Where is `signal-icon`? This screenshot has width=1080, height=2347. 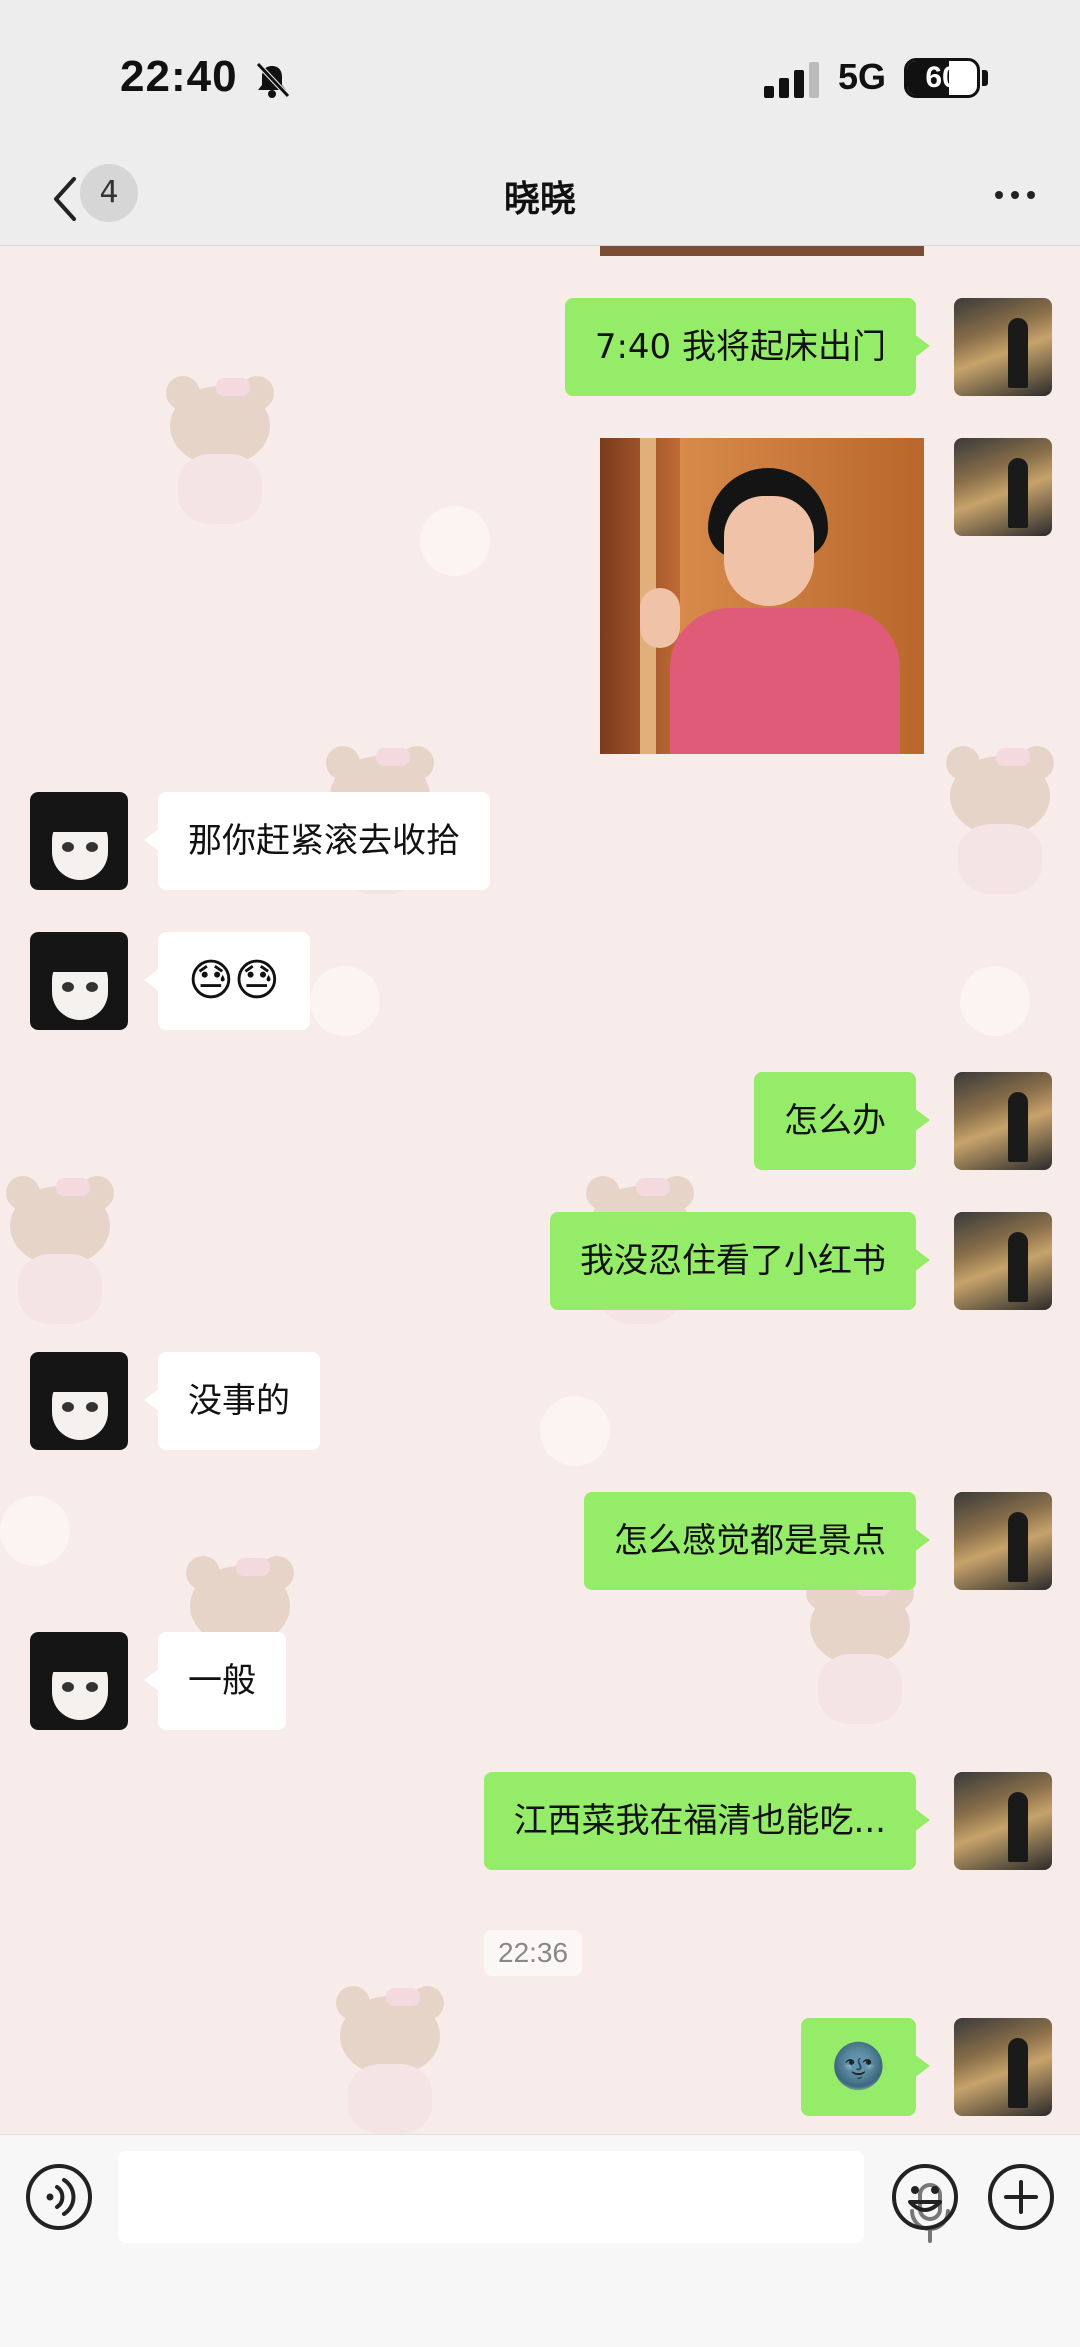 signal-icon is located at coordinates (791, 80).